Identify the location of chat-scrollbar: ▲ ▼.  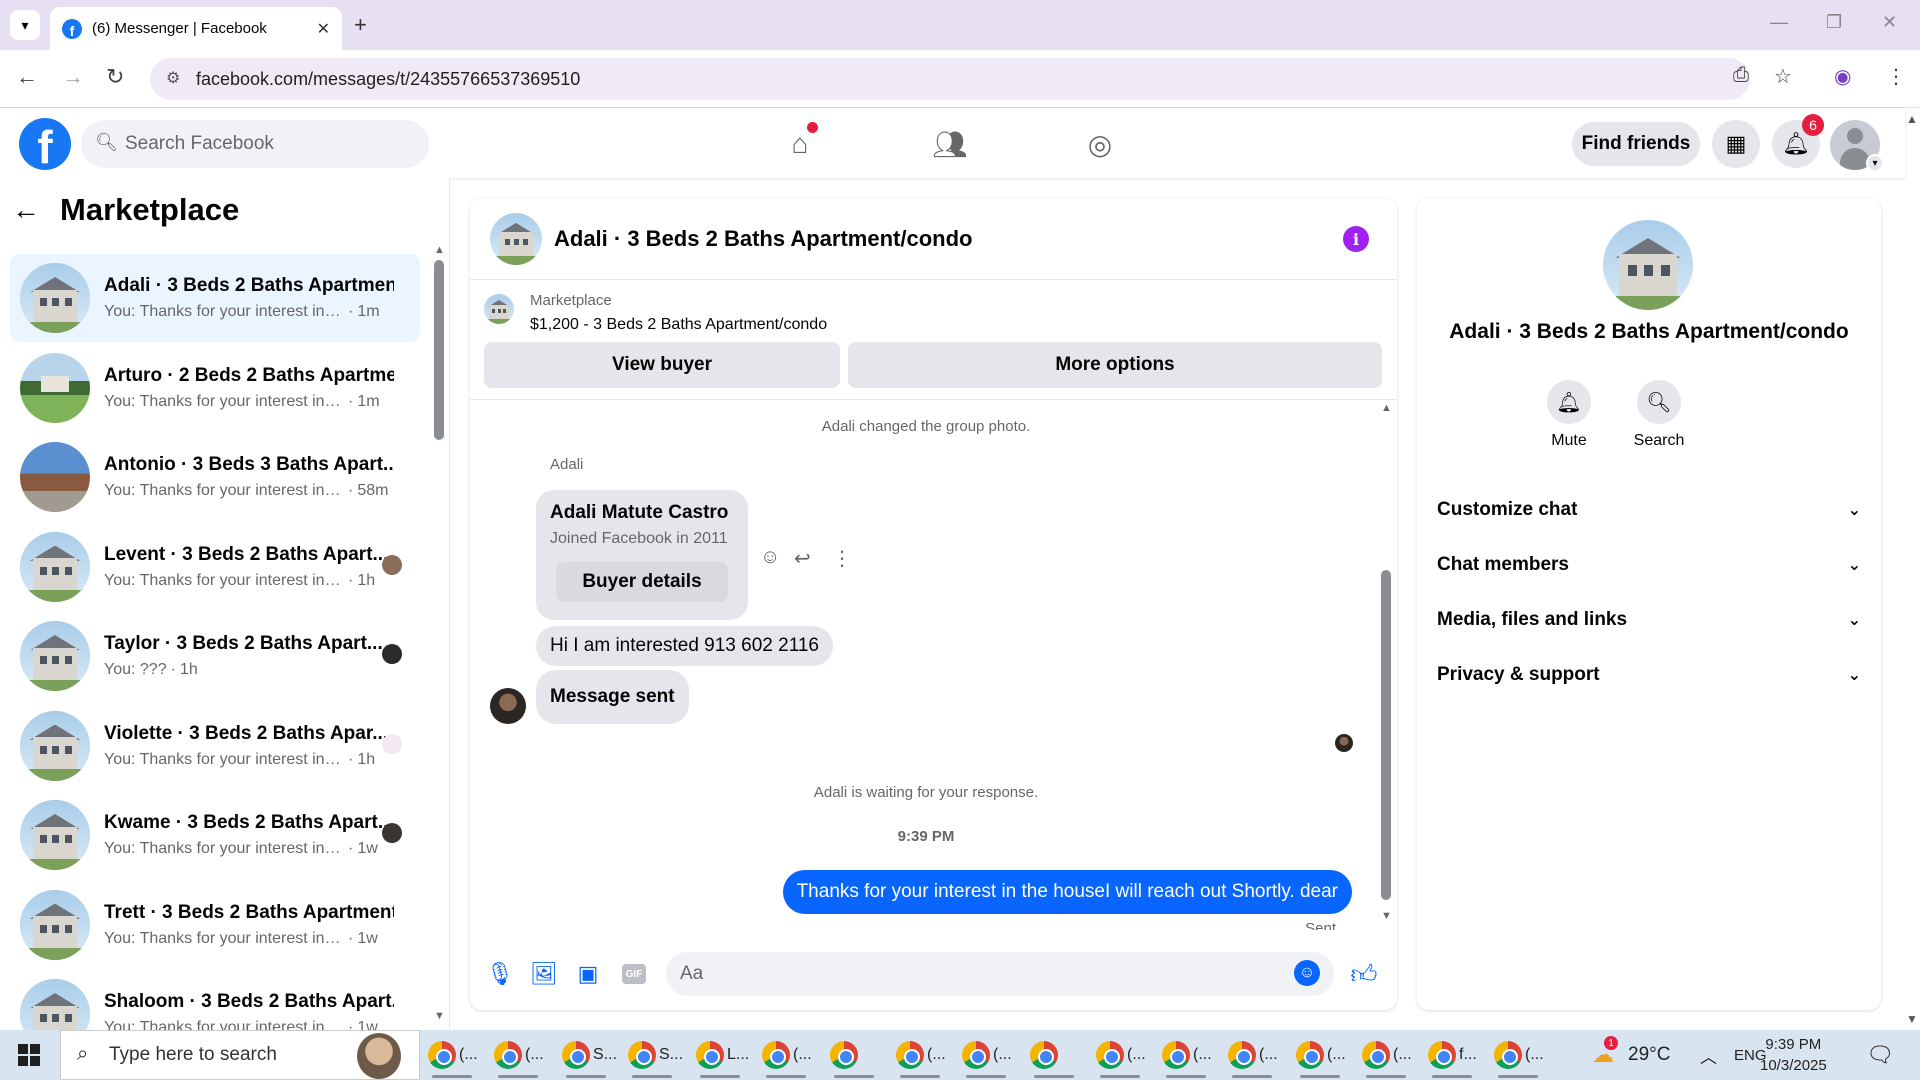
(1386, 663).